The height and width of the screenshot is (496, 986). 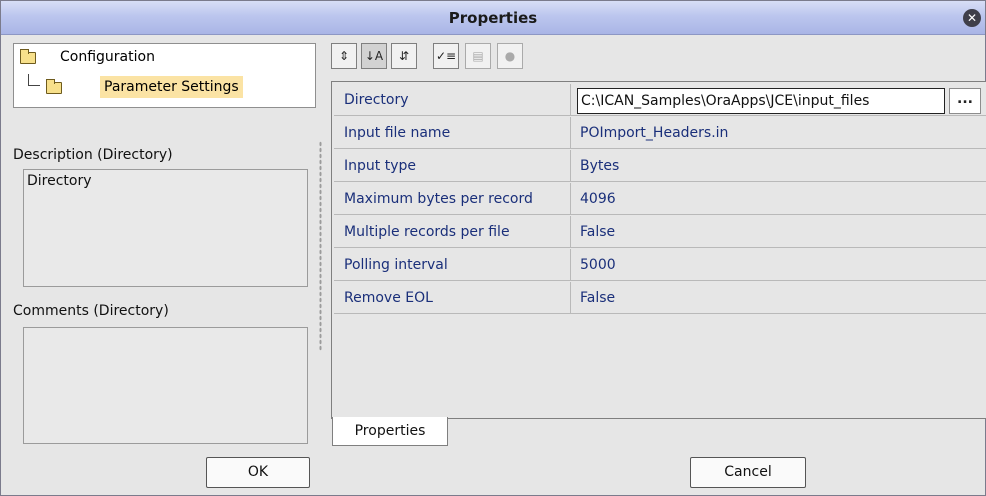 What do you see at coordinates (972, 18) in the screenshot?
I see `close-icon: ✕` at bounding box center [972, 18].